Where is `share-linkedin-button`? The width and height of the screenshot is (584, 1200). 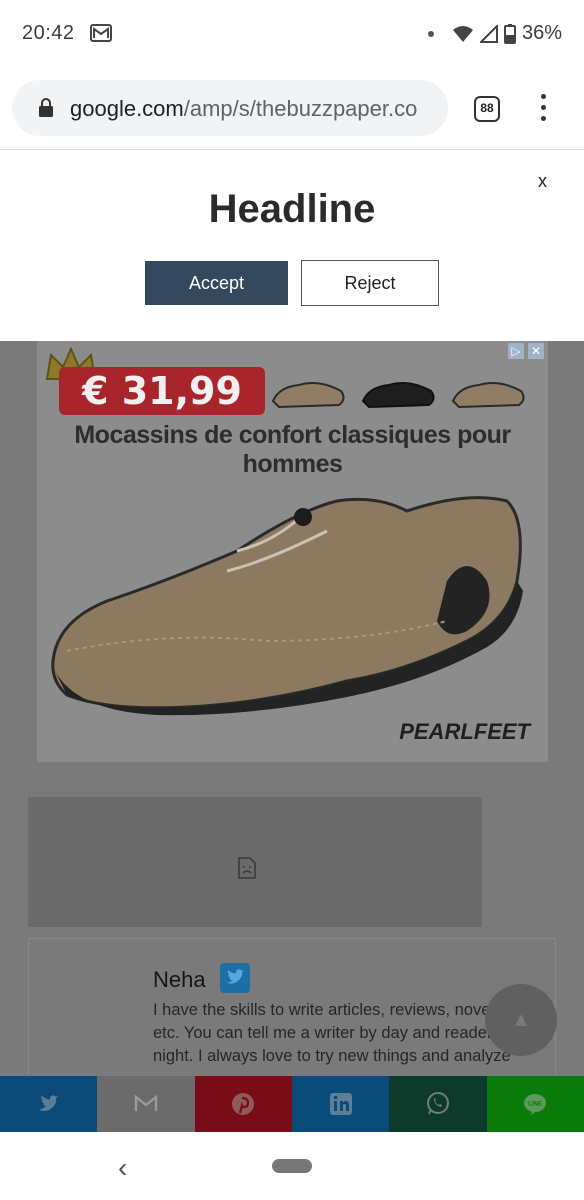 share-linkedin-button is located at coordinates (340, 1104).